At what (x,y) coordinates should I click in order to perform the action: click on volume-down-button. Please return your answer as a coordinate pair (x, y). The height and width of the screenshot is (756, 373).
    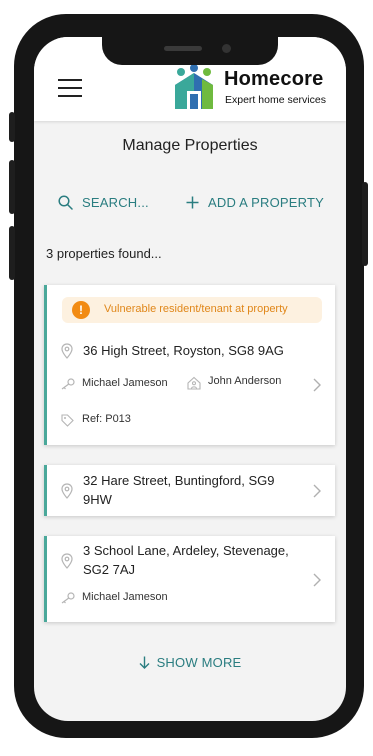
    Looking at the image, I should click on (12, 253).